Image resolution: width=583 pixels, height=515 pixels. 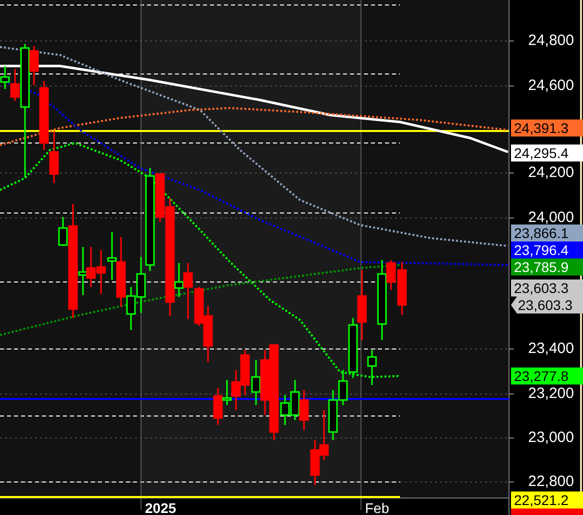 I want to click on price-axis-label: 22,800, so click(x=551, y=481).